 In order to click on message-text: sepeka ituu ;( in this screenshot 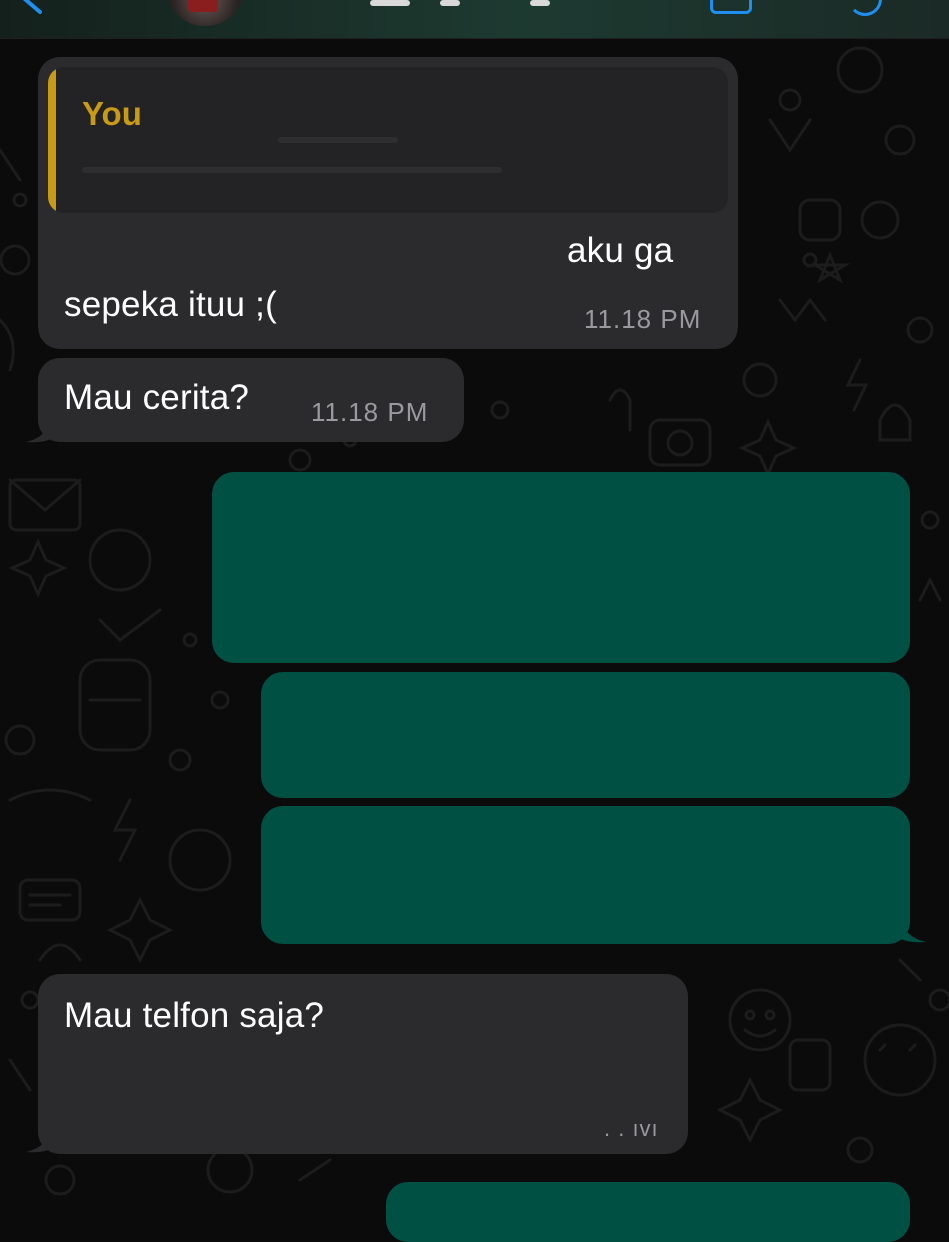, I will do `click(170, 304)`.